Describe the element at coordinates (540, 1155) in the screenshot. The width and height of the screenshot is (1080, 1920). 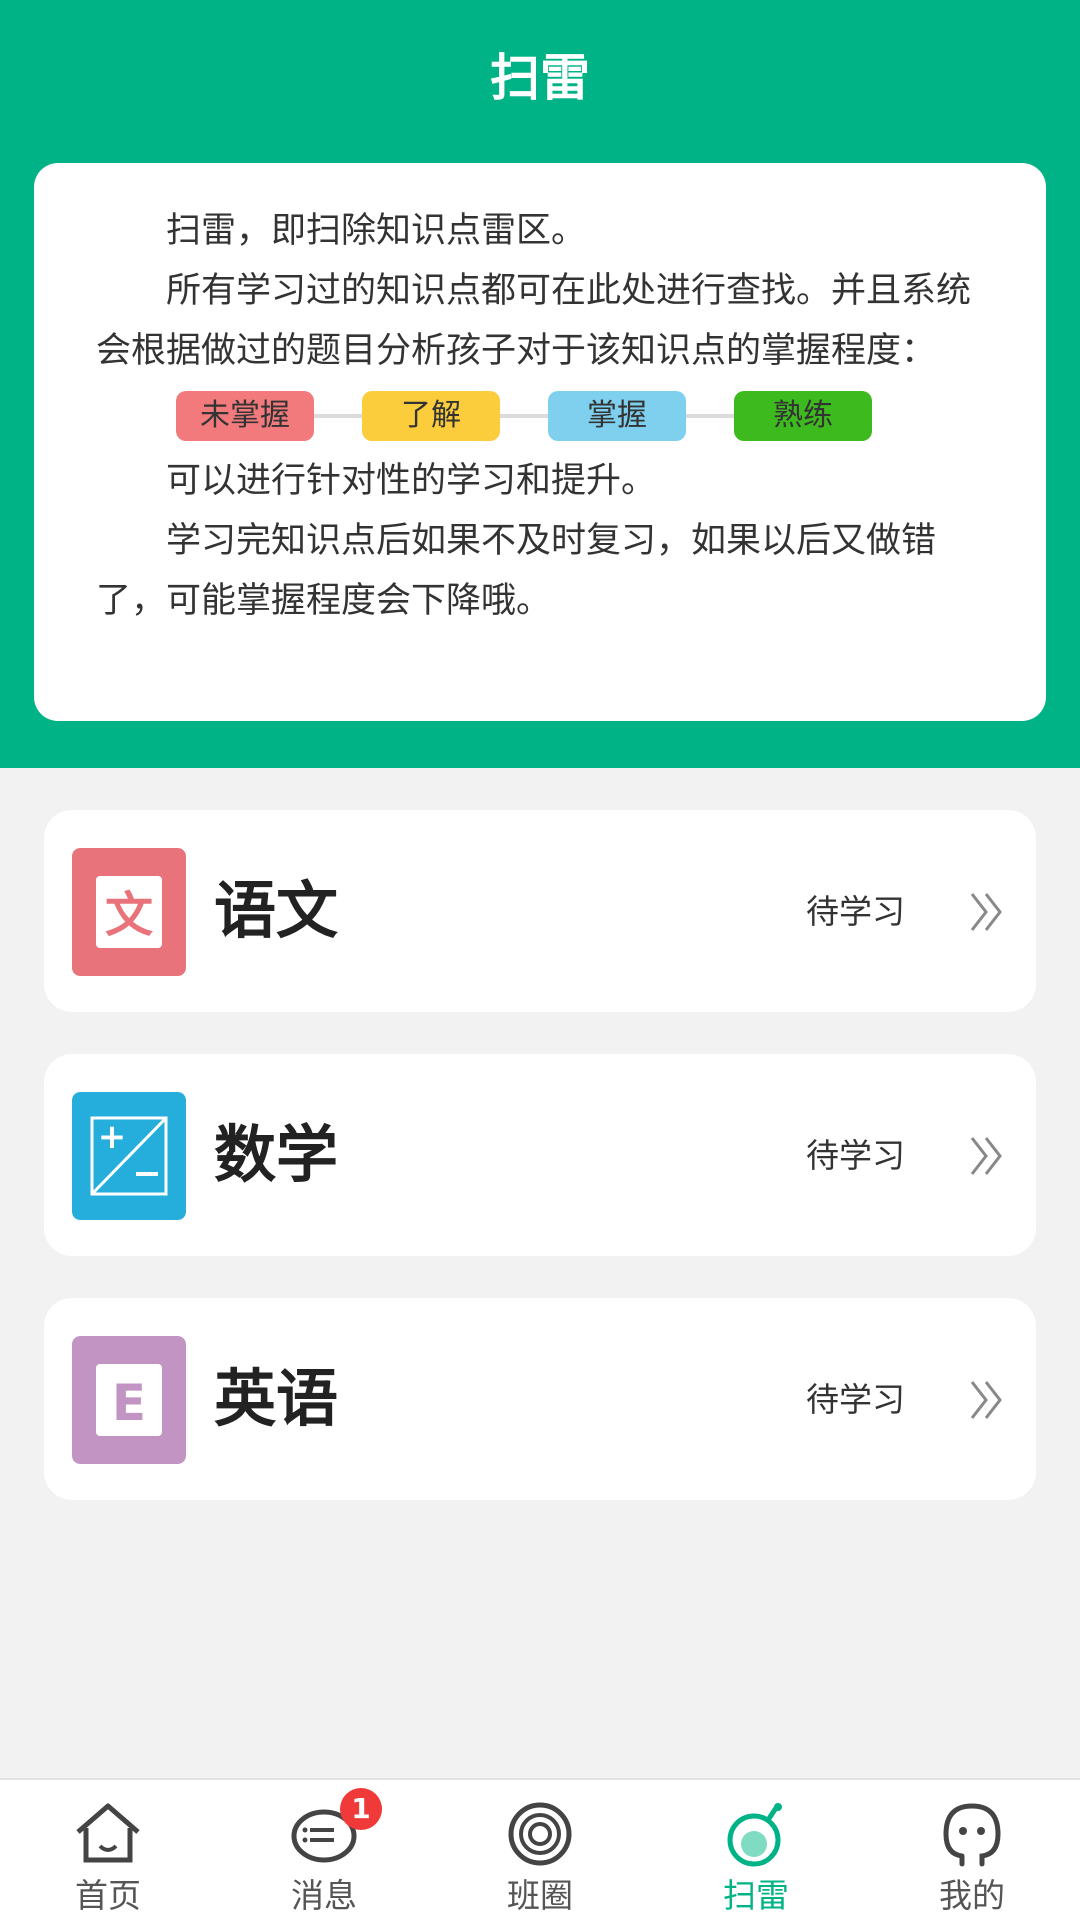
I see `subject-card-math: + 数学 待学习` at that location.